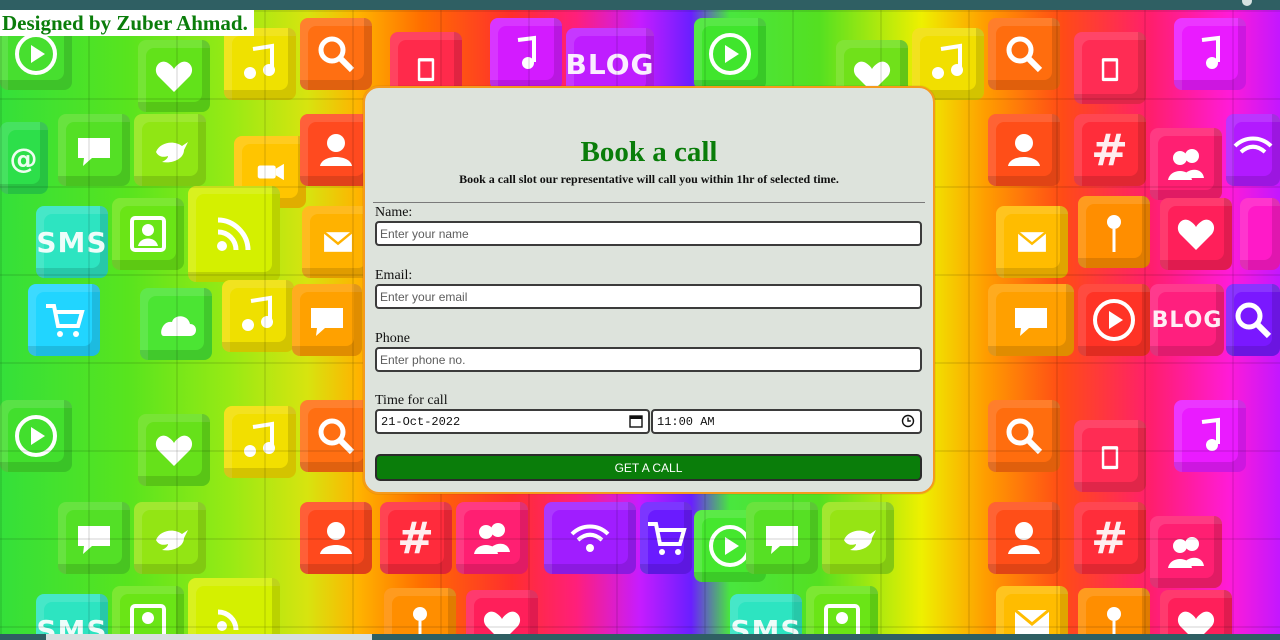 The height and width of the screenshot is (640, 1280). Describe the element at coordinates (24, 158) in the screenshot. I see `at-sign-tile: @` at that location.